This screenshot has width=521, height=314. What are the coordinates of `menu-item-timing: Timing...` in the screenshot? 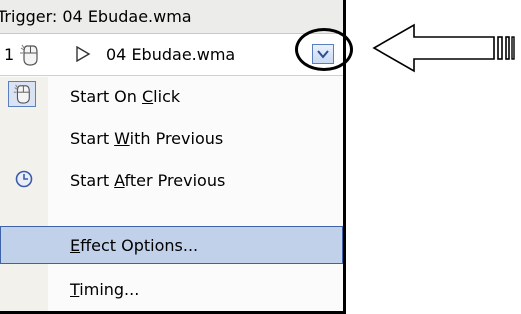 It's located at (171, 289).